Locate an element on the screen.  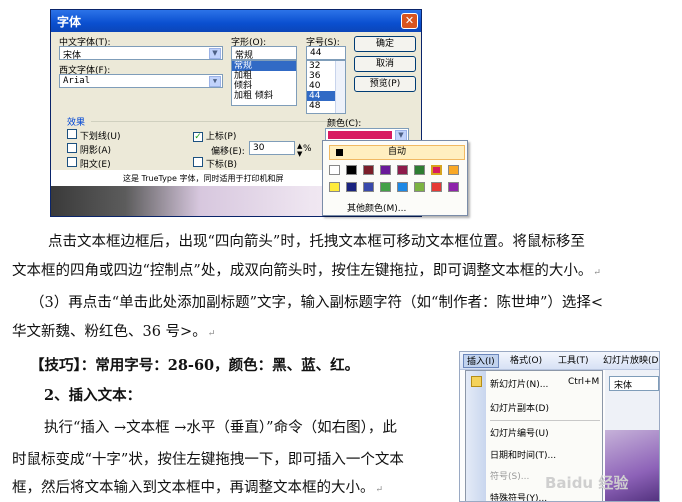
superscript-label: 上标(P) is located at coordinates (221, 137).